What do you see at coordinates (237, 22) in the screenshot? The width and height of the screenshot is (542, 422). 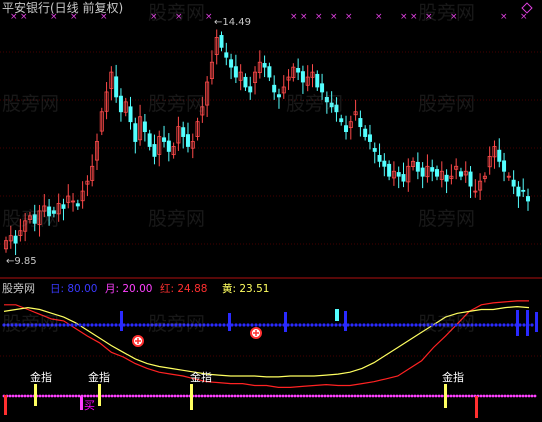 I see `high-price-value: 14.49` at bounding box center [237, 22].